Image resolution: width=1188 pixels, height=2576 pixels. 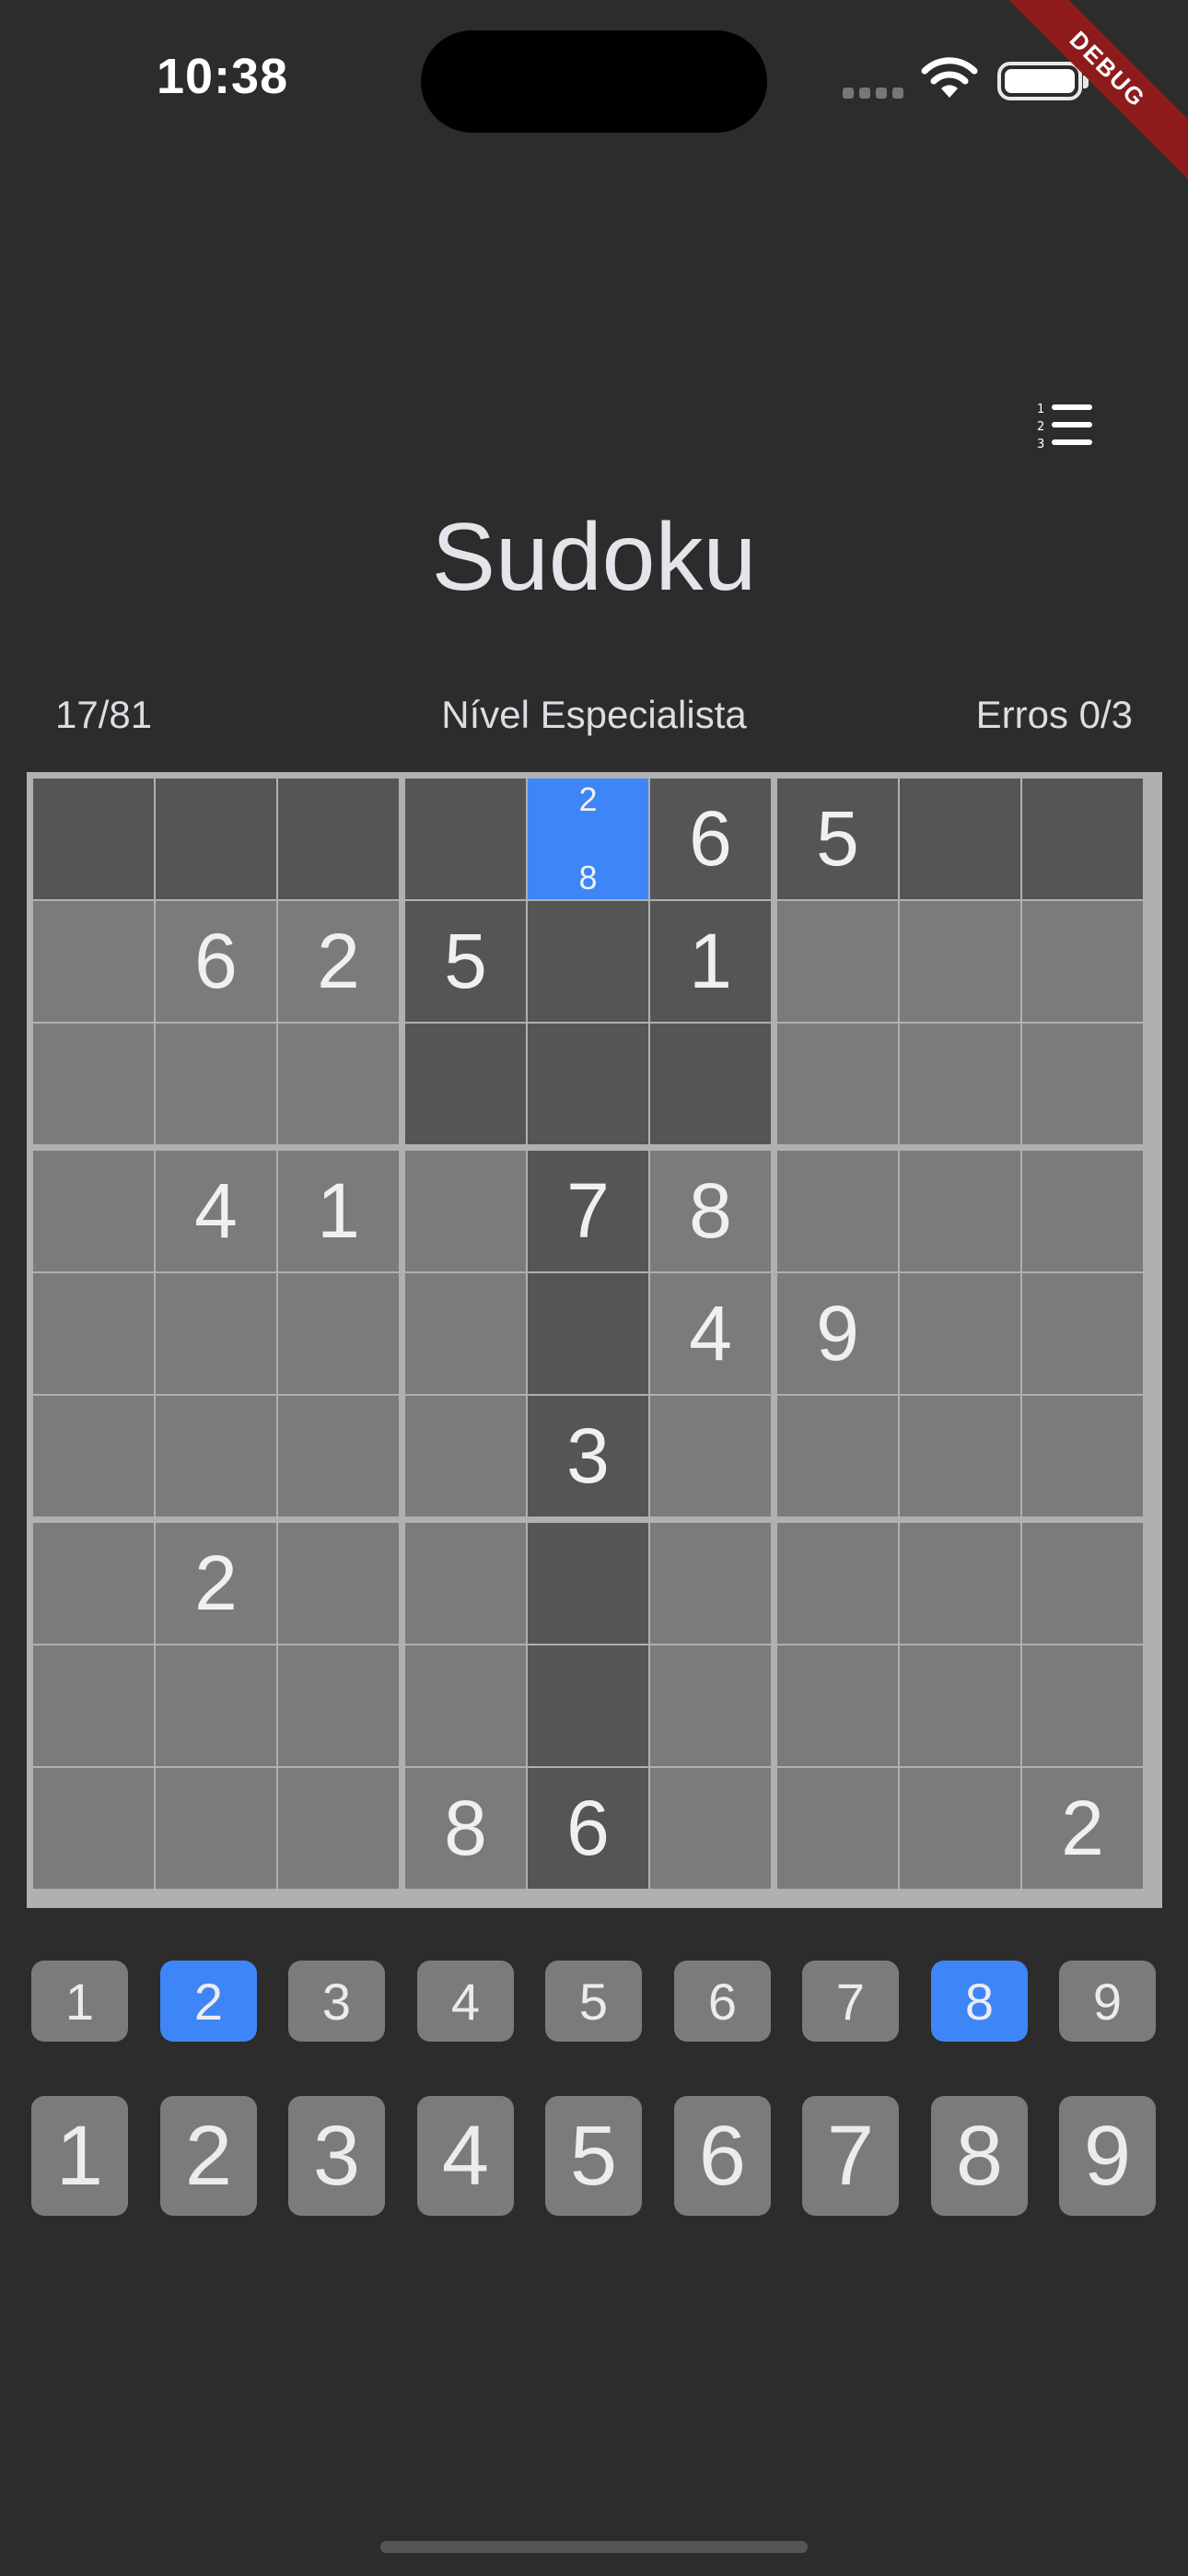 I want to click on board-cell-r2-c2: 6, so click(x=216, y=961).